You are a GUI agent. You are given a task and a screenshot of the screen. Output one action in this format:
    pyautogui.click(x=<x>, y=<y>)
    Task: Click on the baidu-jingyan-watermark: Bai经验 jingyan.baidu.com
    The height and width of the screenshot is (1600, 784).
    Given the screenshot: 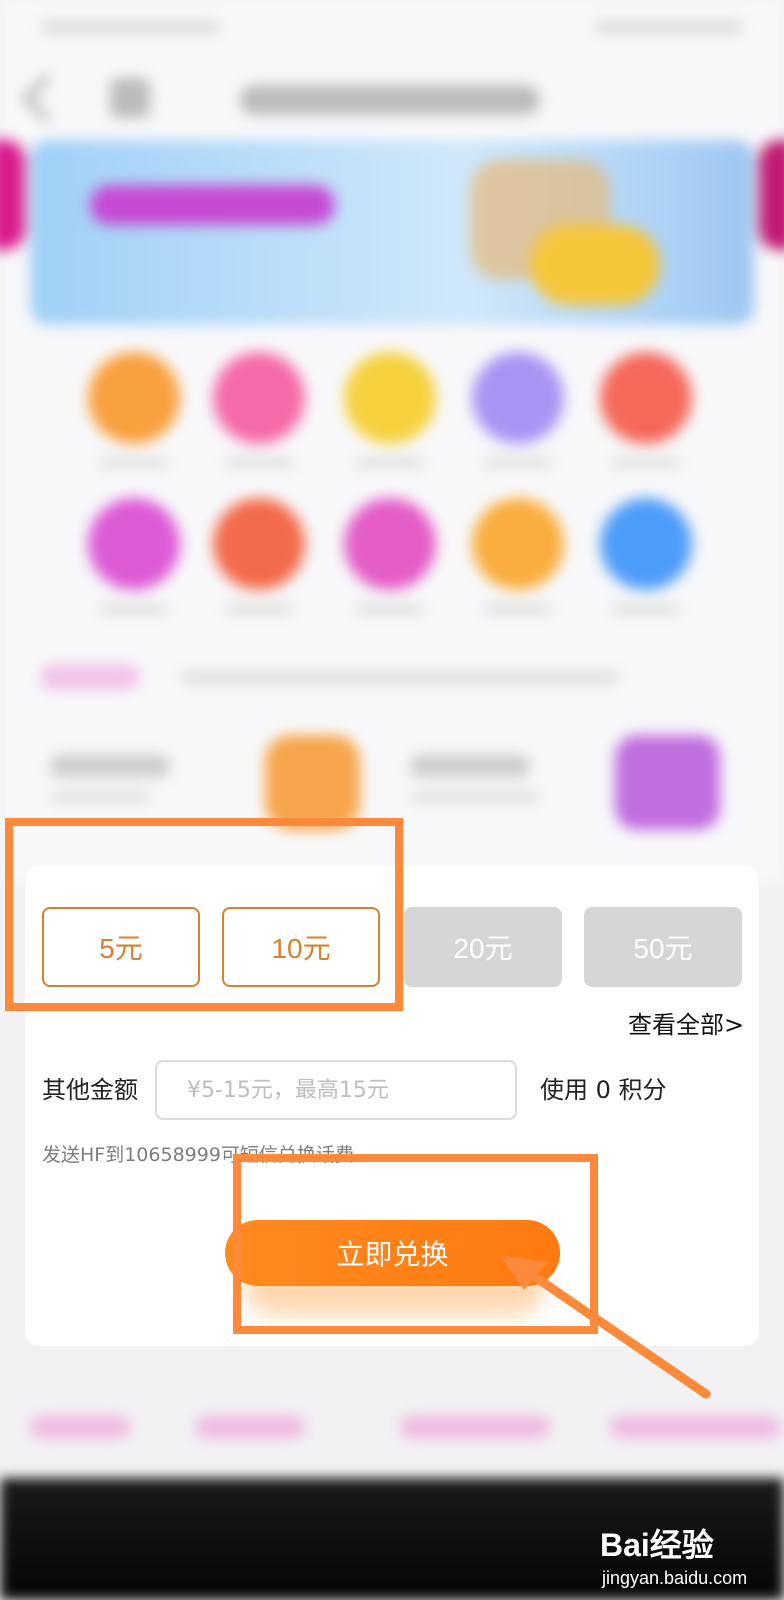 What is the action you would take?
    pyautogui.click(x=690, y=1557)
    